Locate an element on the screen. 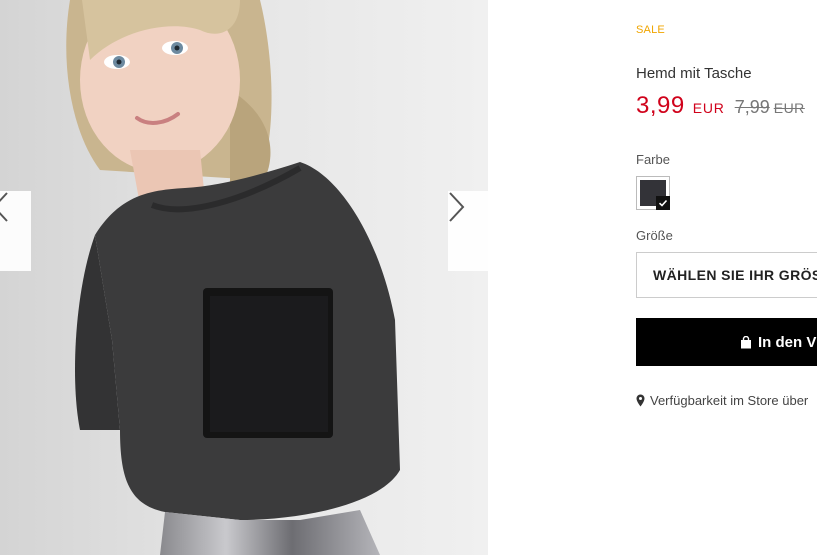  add-to-cart-label: In den V is located at coordinates (787, 342).